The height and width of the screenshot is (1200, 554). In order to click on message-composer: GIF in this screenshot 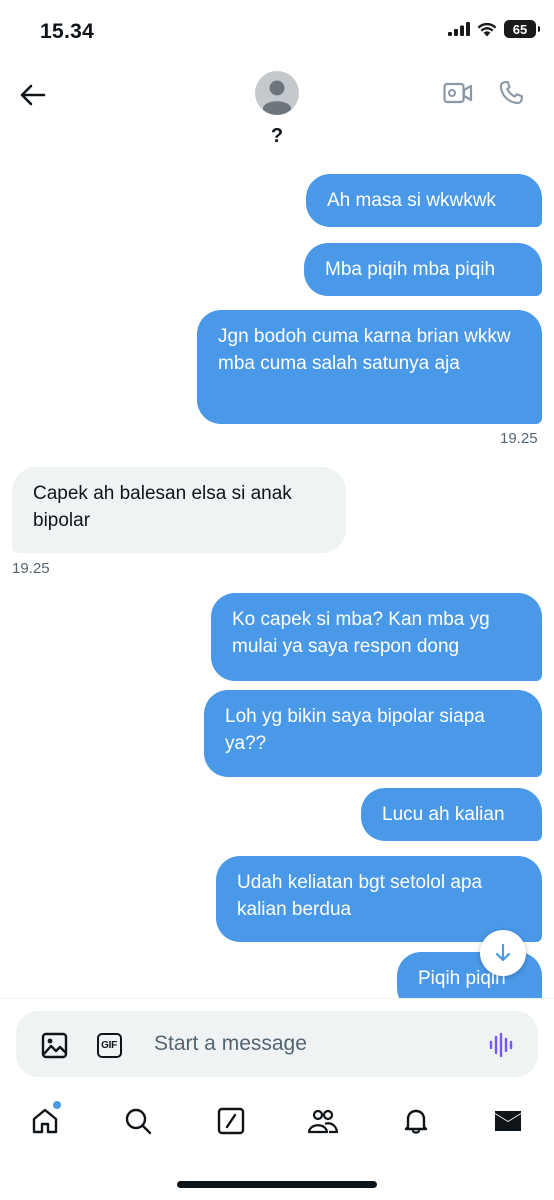, I will do `click(277, 1044)`.